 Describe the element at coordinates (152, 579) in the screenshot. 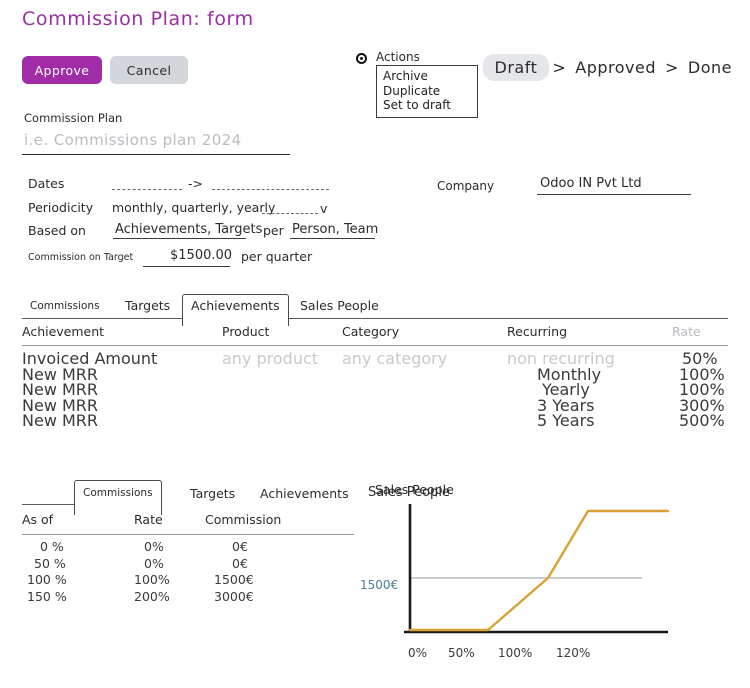

I see `cell-rate: 100%` at that location.